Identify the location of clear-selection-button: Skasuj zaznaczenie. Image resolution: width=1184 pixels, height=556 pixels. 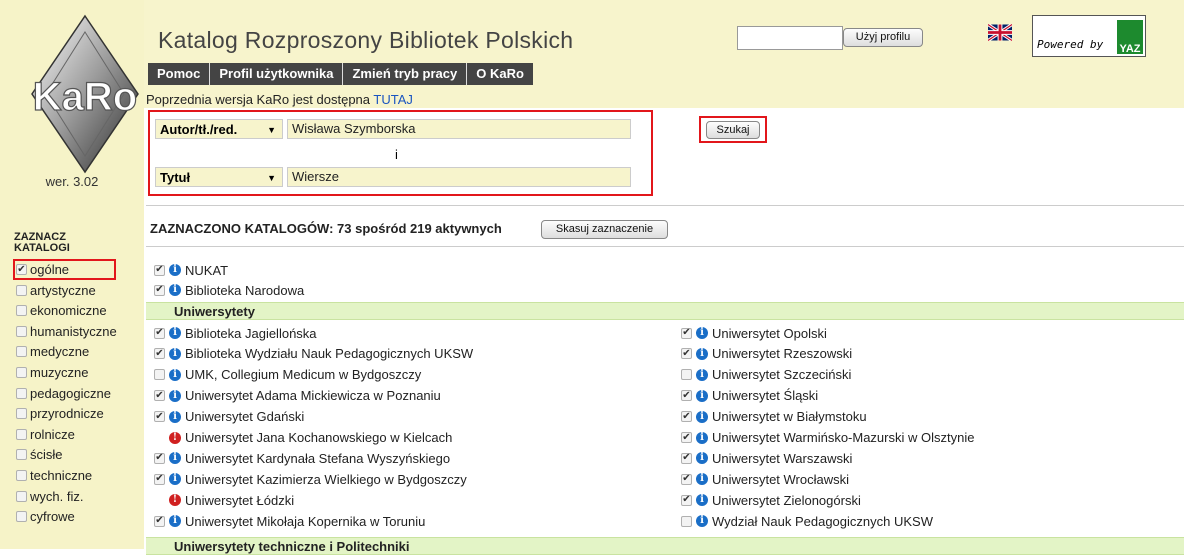
(604, 229).